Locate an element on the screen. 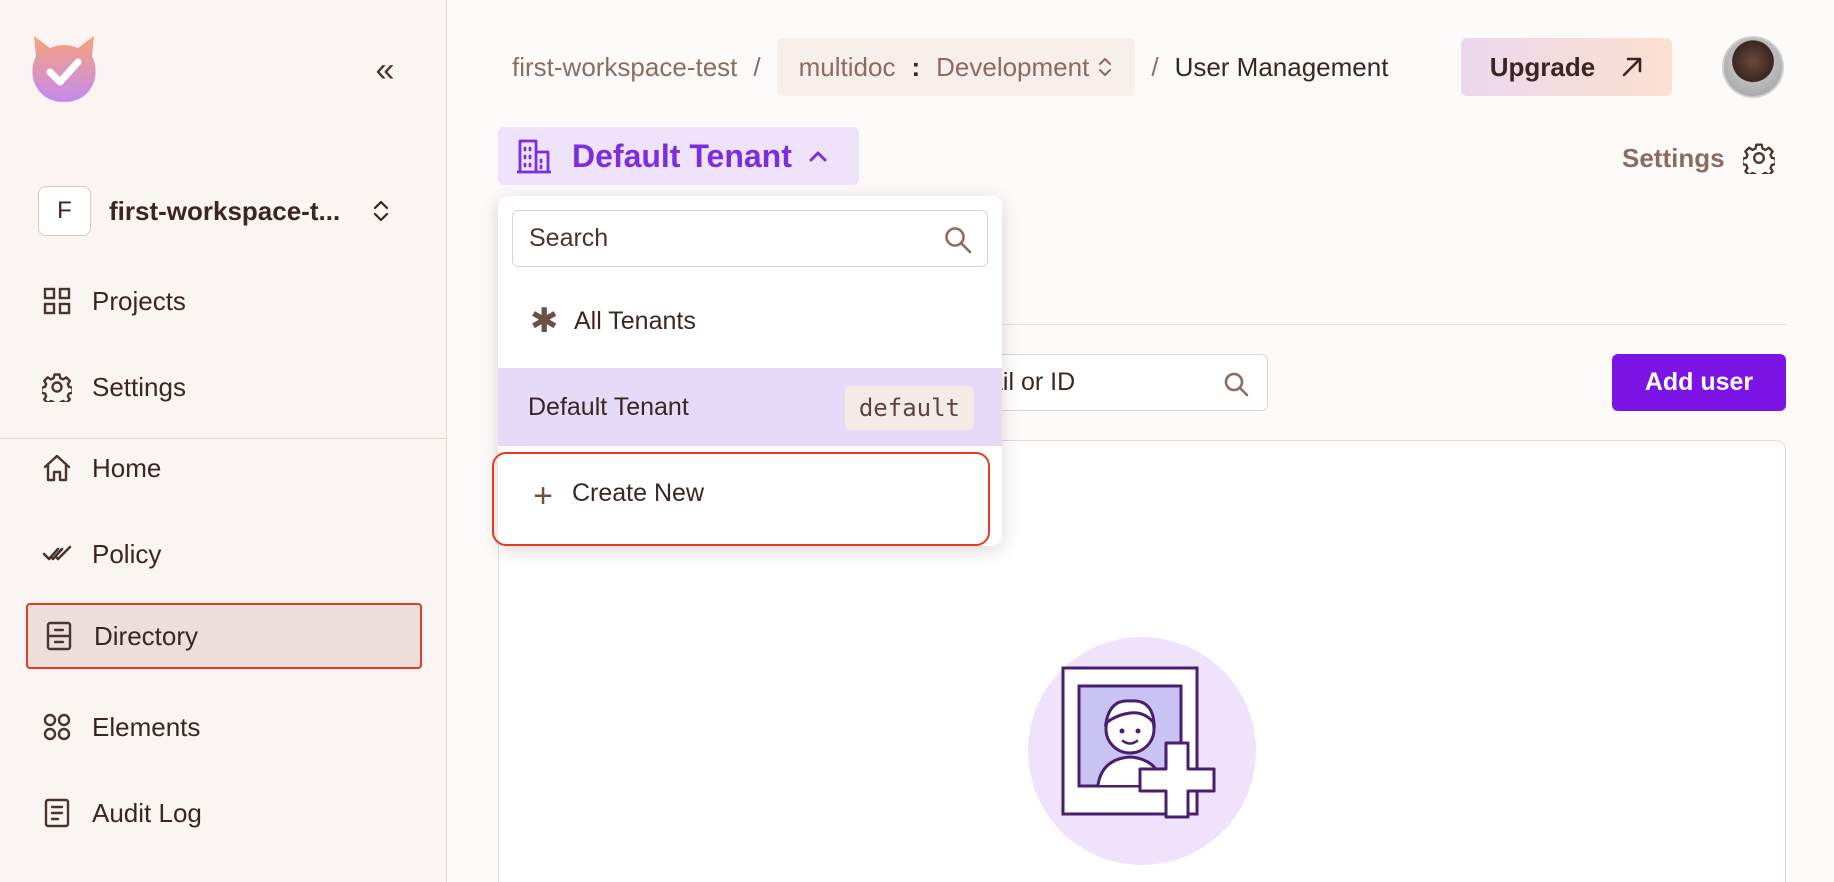 The image size is (1834, 882). sidebar-item-policy: Policy is located at coordinates (224, 554).